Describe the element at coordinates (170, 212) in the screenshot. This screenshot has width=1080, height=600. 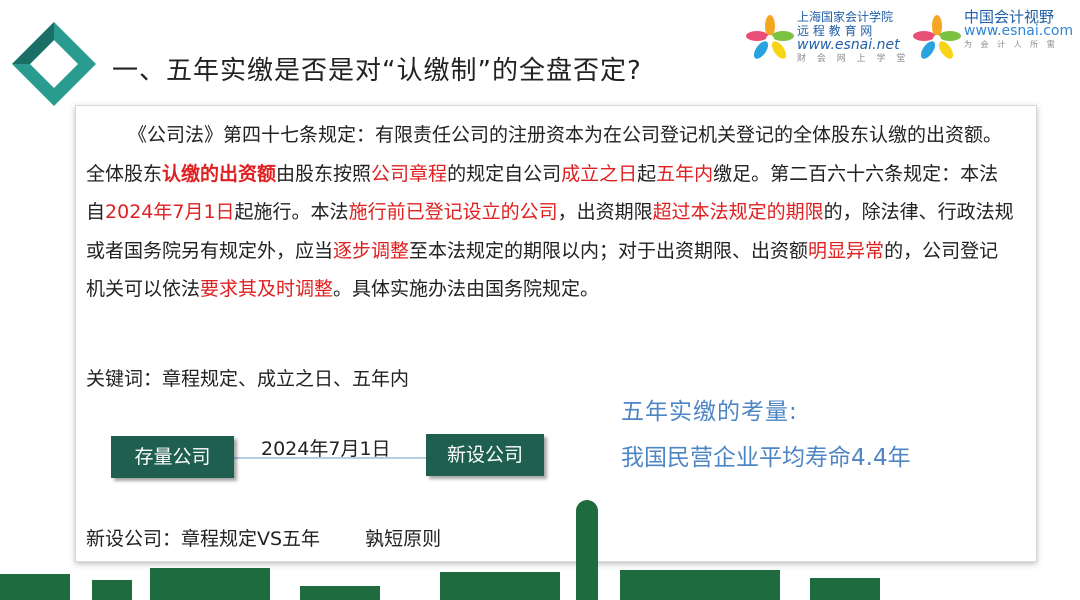
I see `law-highlight-segment: 2024年7月1日` at that location.